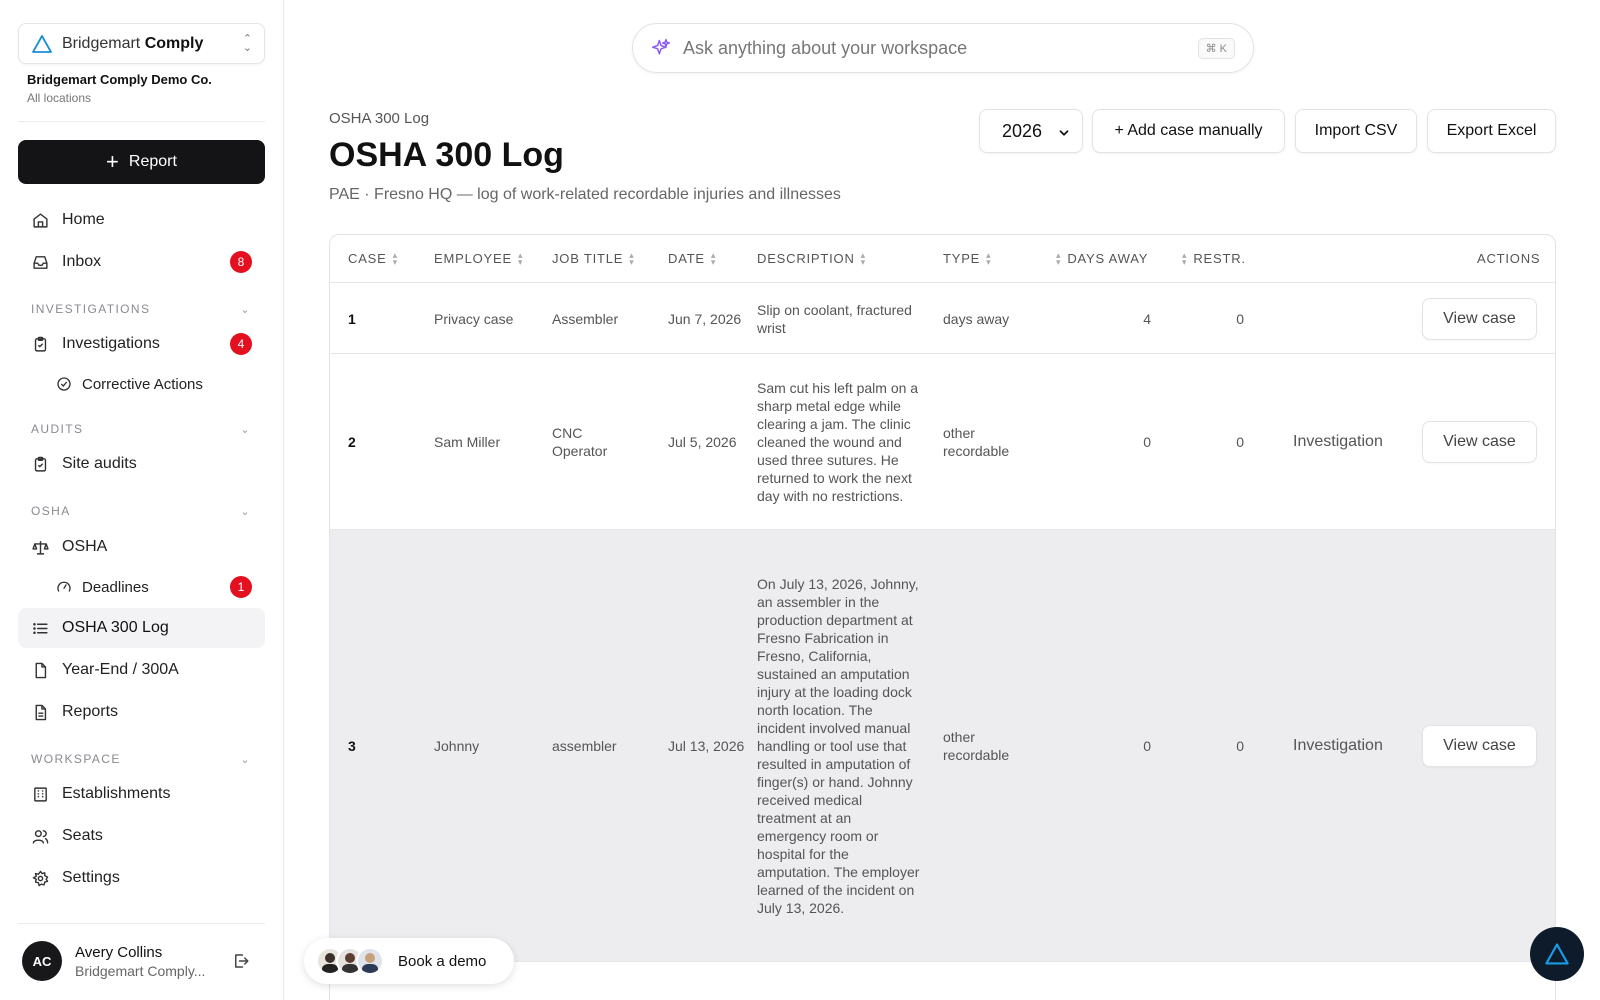 Image resolution: width=1600 pixels, height=1000 pixels. I want to click on sidebar-item-year-end: Year-End / 300A, so click(141, 670).